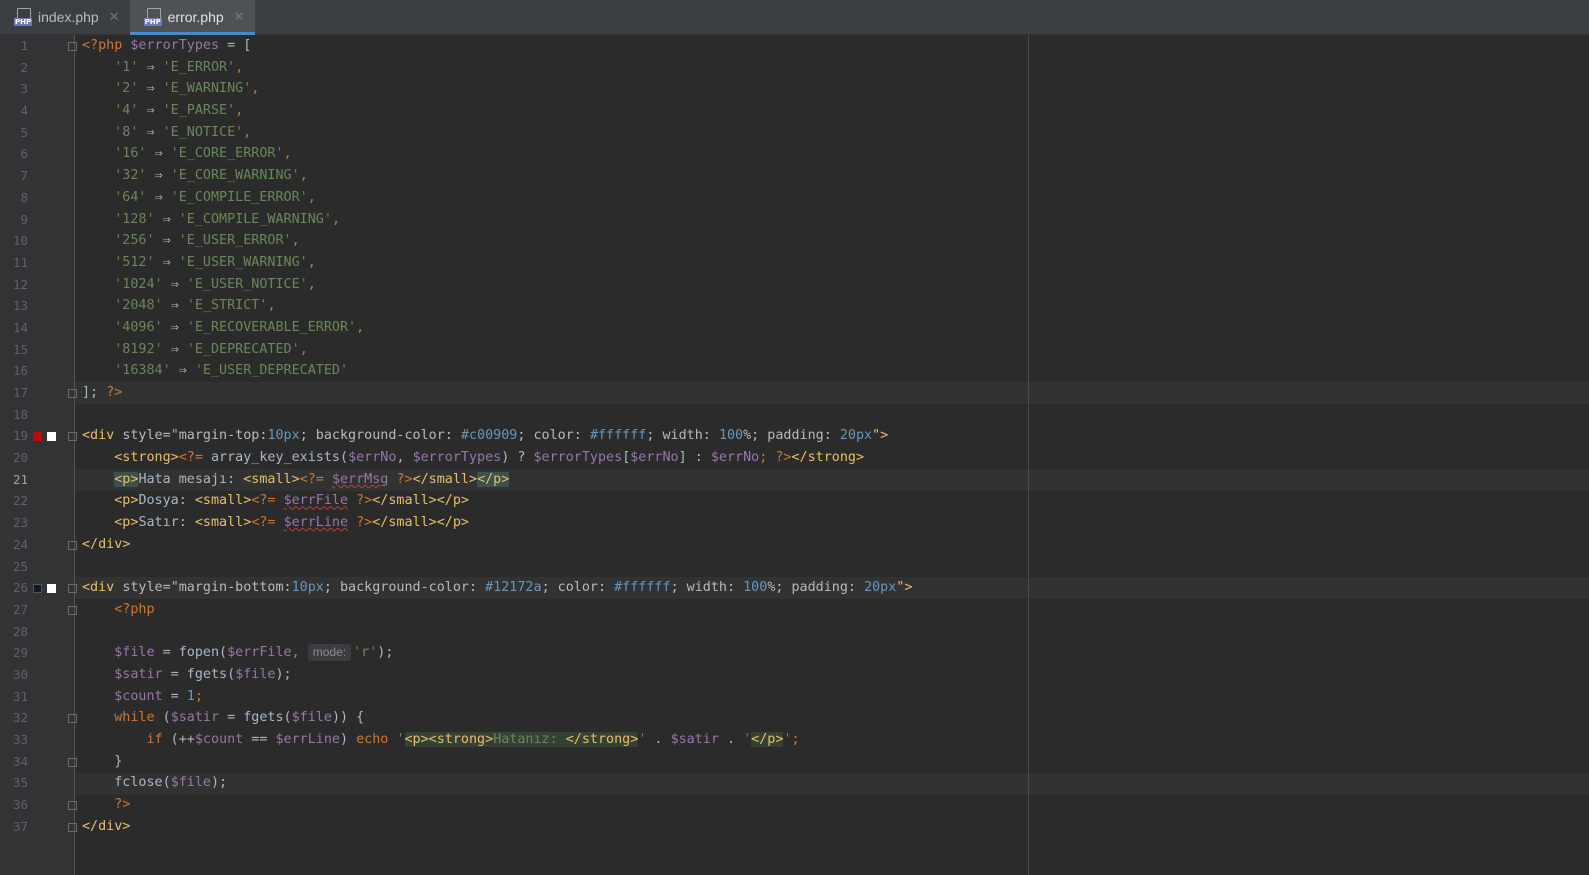  What do you see at coordinates (20, 761) in the screenshot?
I see `line-number: 34` at bounding box center [20, 761].